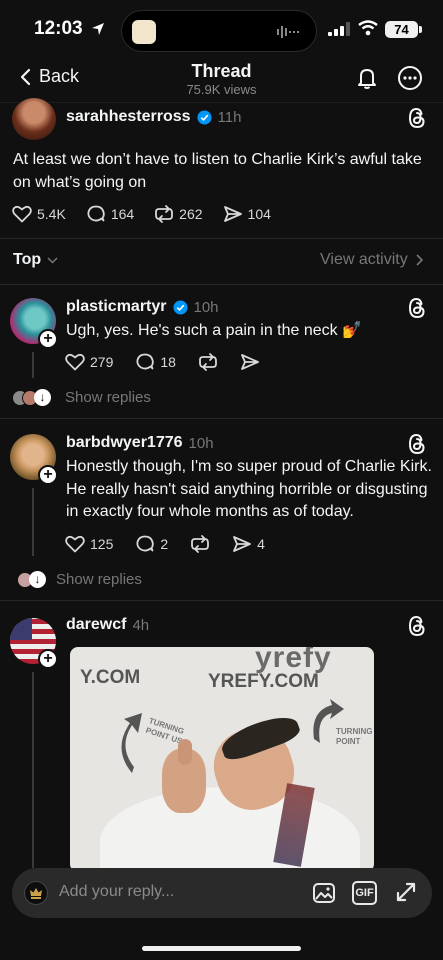  What do you see at coordinates (96, 625) in the screenshot?
I see `username: darewcf` at bounding box center [96, 625].